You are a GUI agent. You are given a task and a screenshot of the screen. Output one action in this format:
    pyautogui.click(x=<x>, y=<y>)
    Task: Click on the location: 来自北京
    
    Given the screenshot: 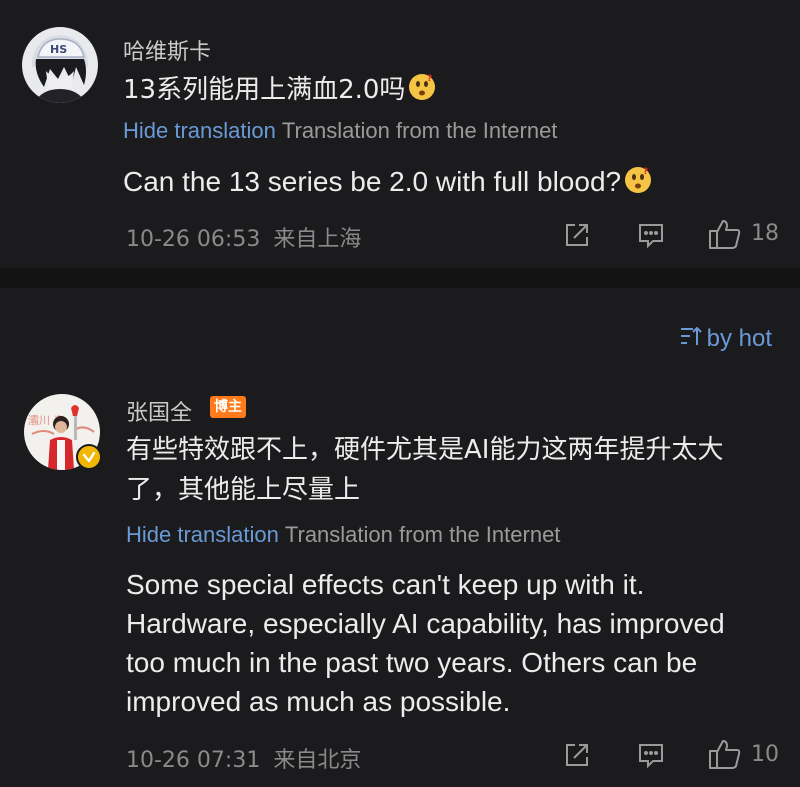 What is the action you would take?
    pyautogui.click(x=317, y=760)
    